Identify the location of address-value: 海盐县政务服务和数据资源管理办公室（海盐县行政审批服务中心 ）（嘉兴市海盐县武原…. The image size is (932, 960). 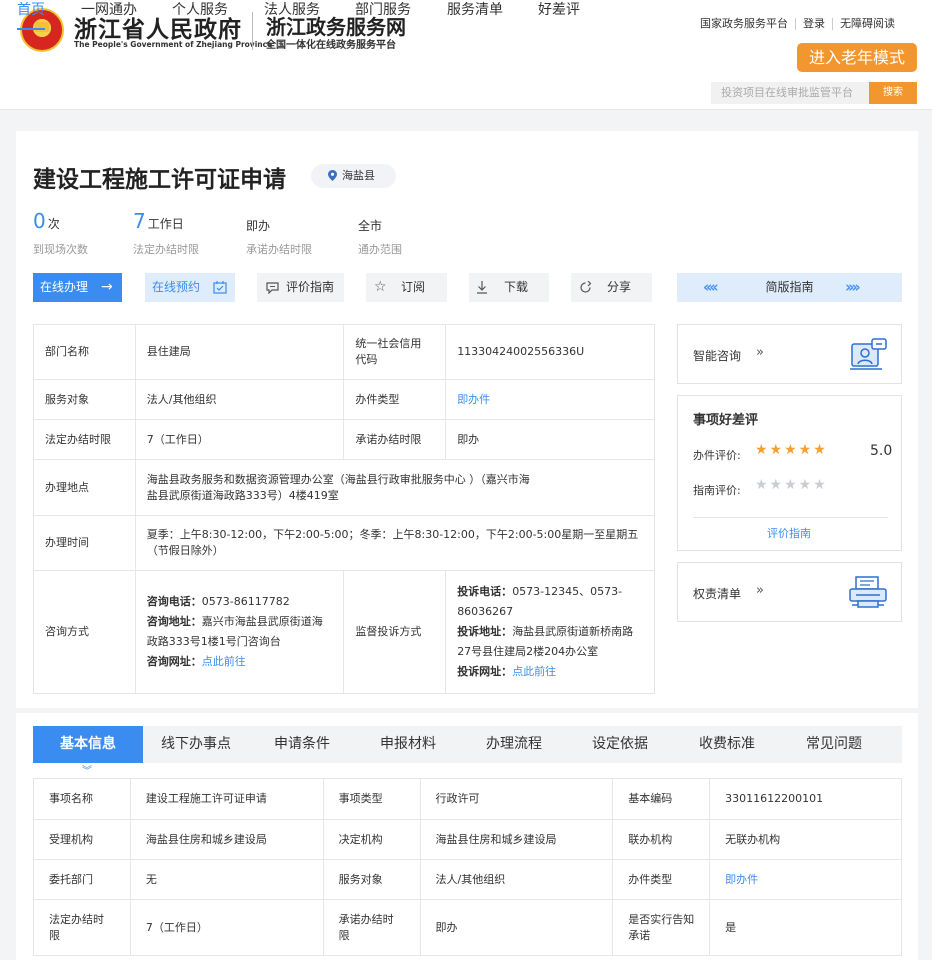
(395, 487).